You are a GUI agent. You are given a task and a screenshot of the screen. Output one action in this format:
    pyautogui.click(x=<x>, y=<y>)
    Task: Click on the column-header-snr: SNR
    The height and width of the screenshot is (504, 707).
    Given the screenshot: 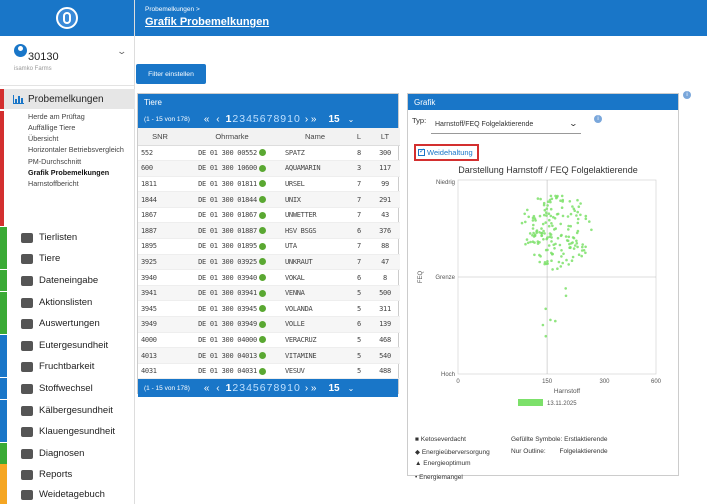 What is the action you would take?
    pyautogui.click(x=160, y=137)
    